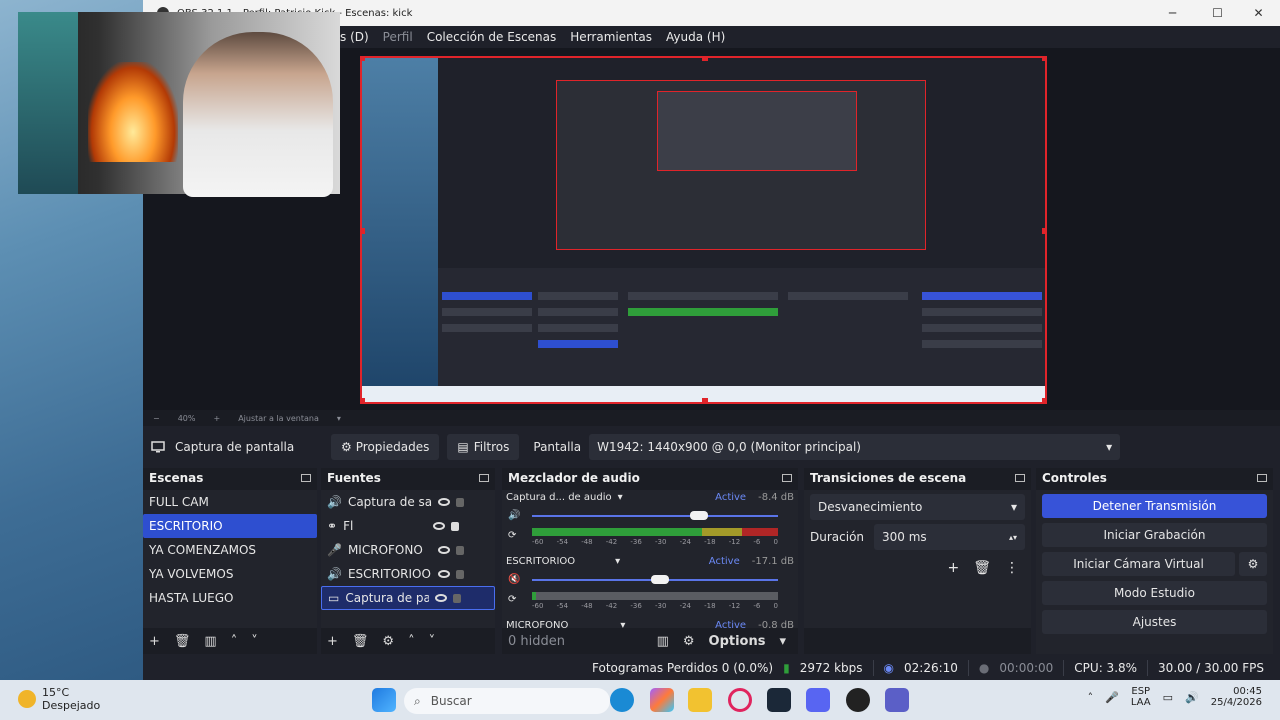 The height and width of the screenshot is (720, 1280). What do you see at coordinates (1154, 506) in the screenshot?
I see `stop-stream-button: Detener Transmisión` at bounding box center [1154, 506].